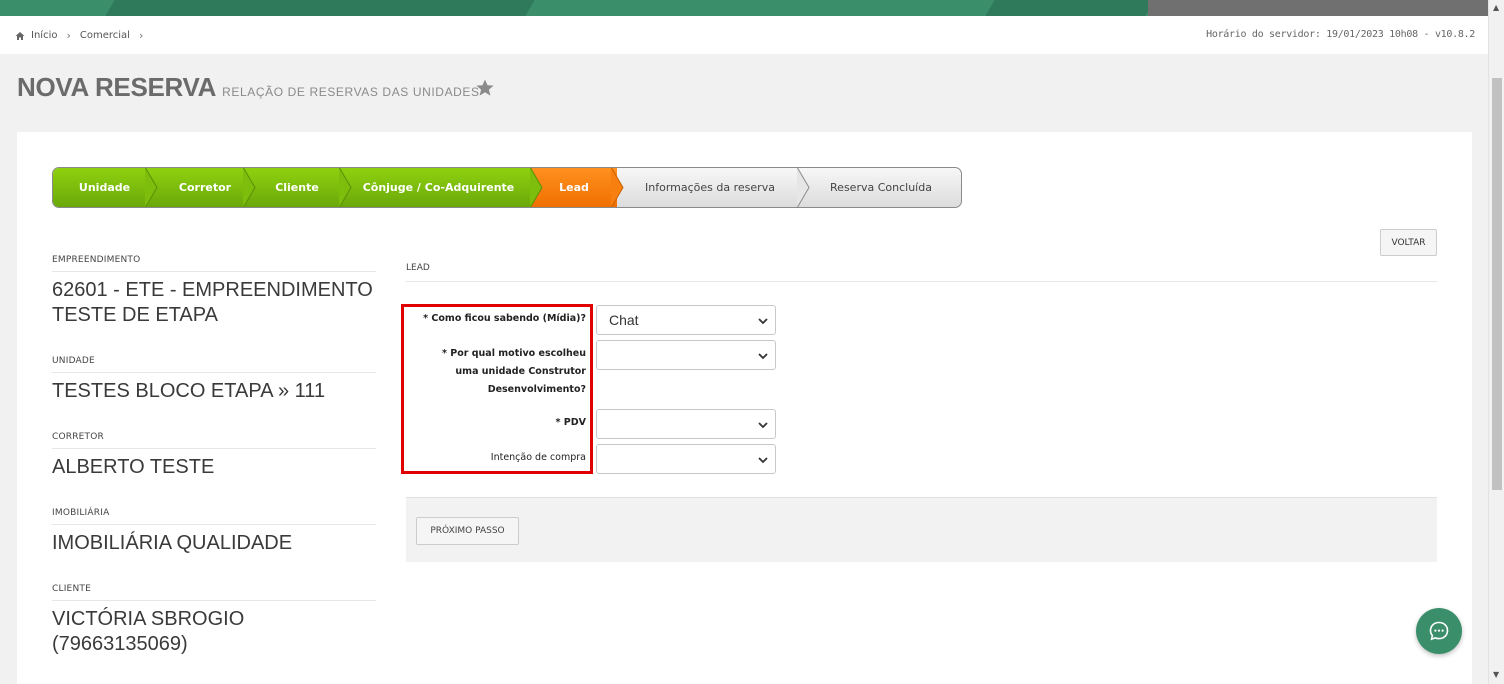 Image resolution: width=1504 pixels, height=684 pixels. Describe the element at coordinates (1318, 8) in the screenshot. I see `top-bar-gray` at that location.